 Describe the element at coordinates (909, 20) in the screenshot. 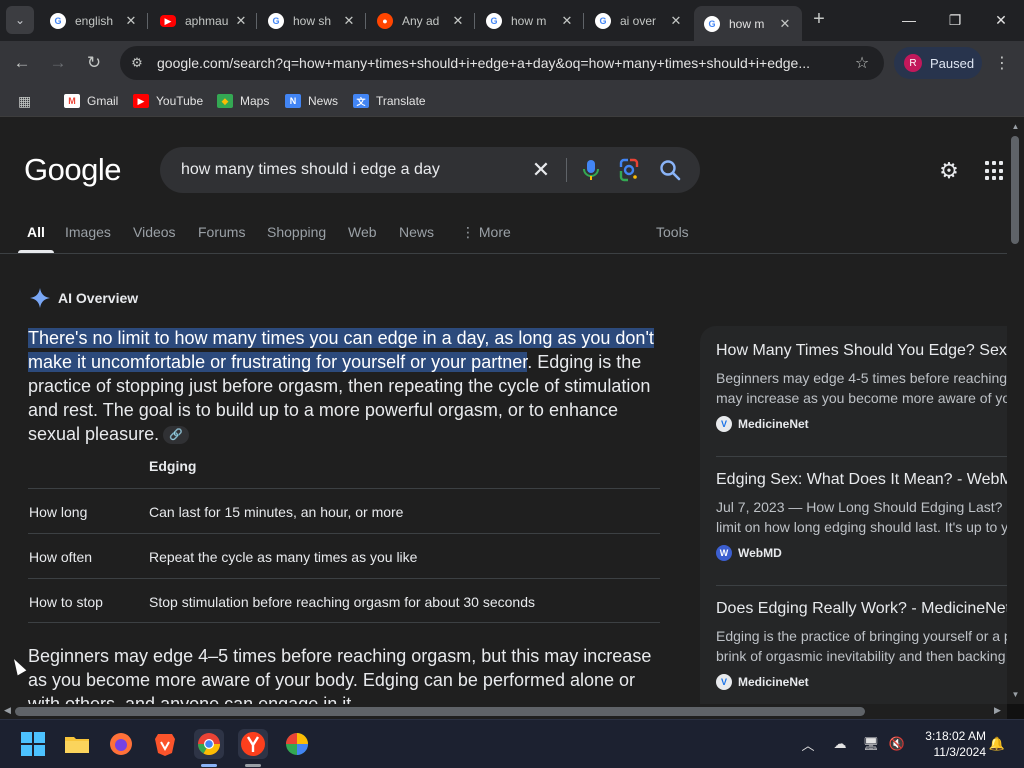

I see `minimize-button: —` at that location.